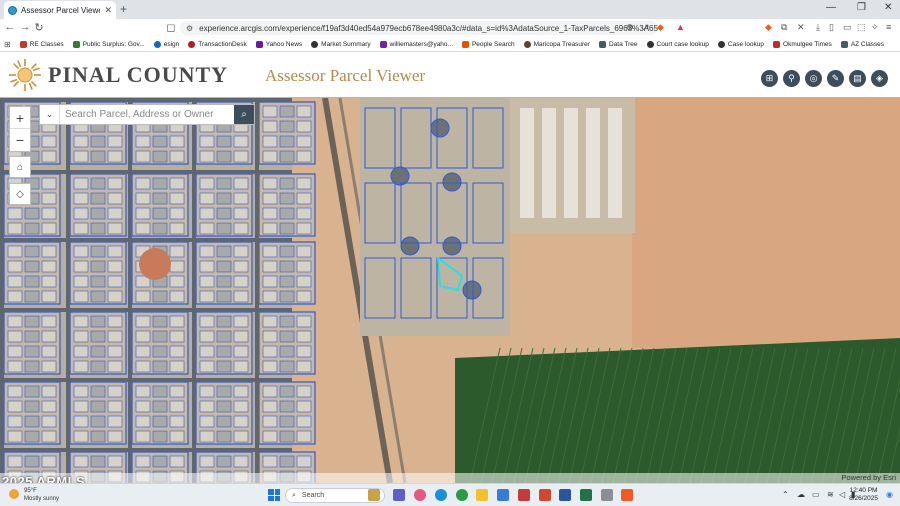 This screenshot has width=900, height=506. I want to click on search-highlight-icon, so click(374, 495).